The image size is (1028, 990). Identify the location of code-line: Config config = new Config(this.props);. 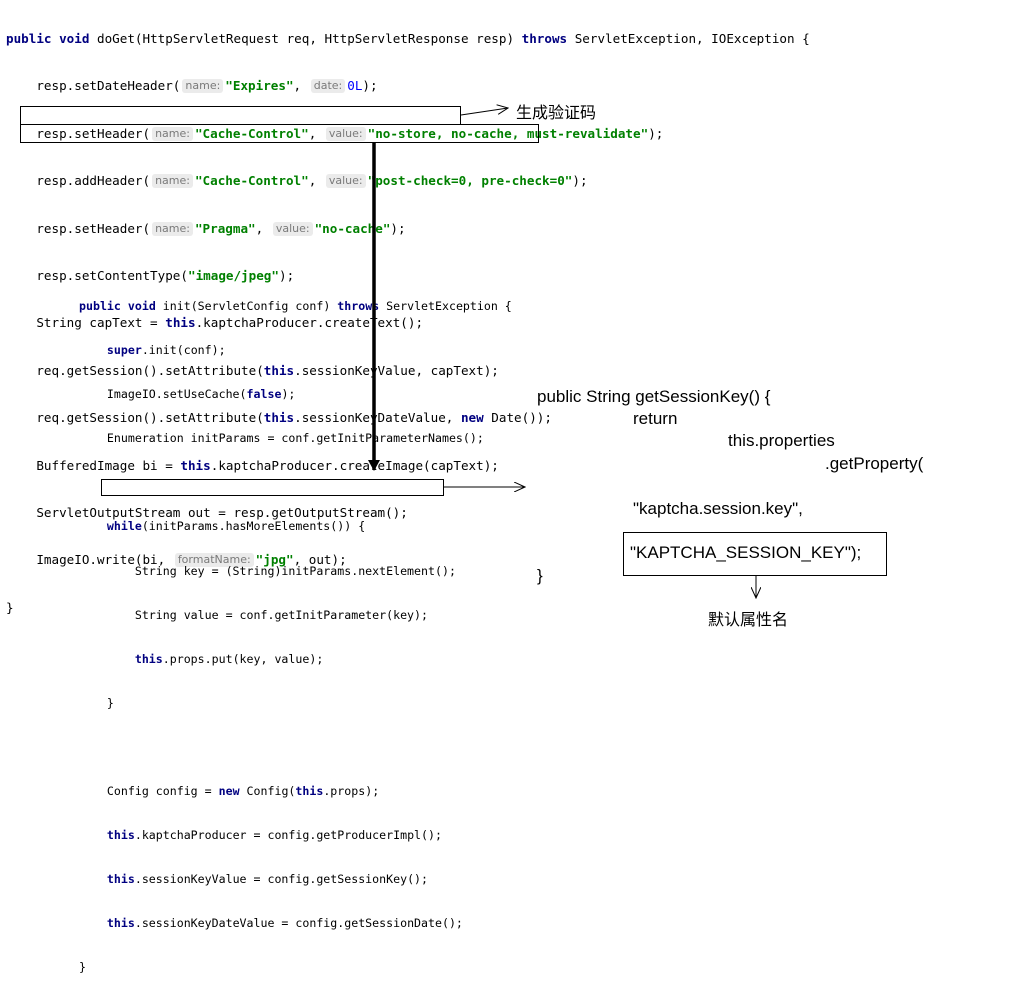
(295, 791).